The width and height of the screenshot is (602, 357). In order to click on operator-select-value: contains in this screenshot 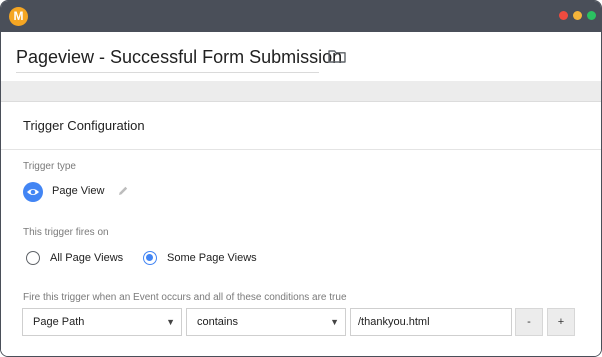, I will do `click(217, 322)`.